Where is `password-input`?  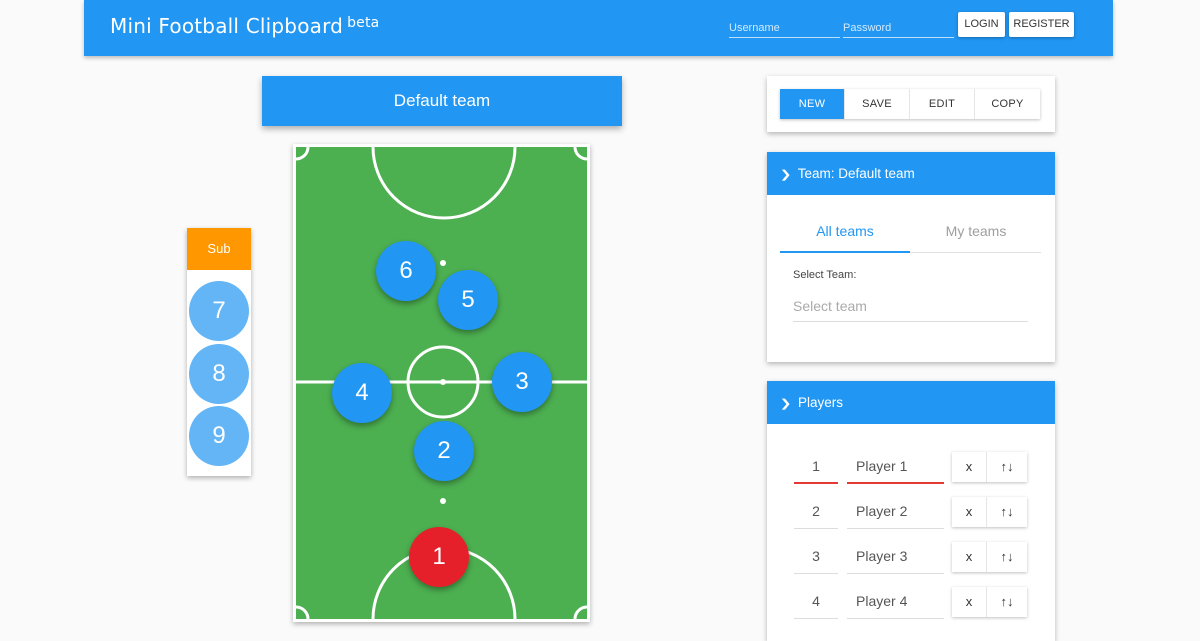
password-input is located at coordinates (898, 26).